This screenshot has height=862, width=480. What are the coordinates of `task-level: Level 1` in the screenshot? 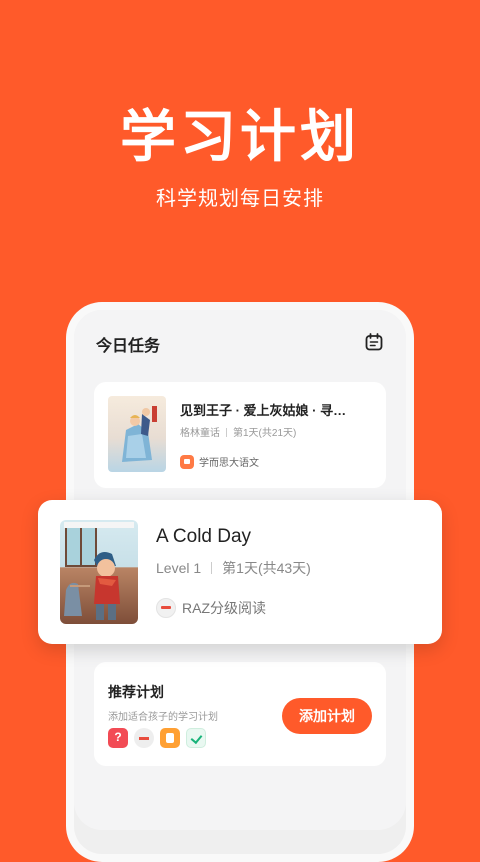 It's located at (179, 568).